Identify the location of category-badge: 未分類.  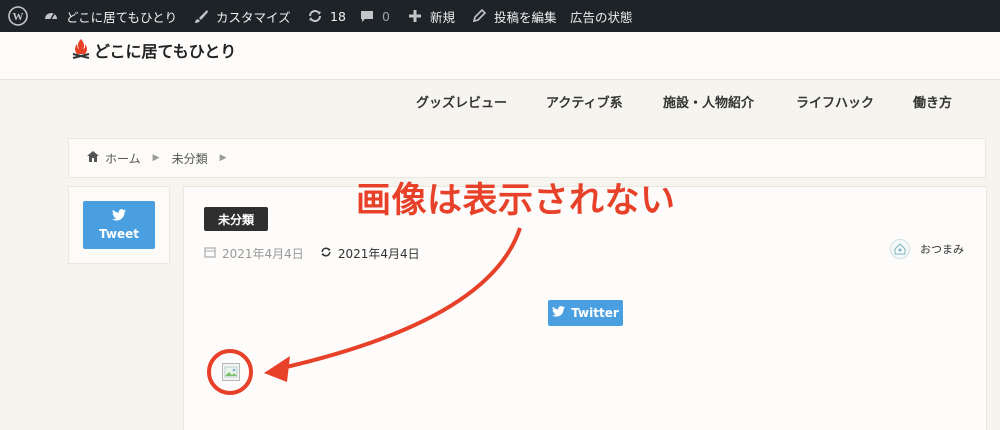
(236, 219).